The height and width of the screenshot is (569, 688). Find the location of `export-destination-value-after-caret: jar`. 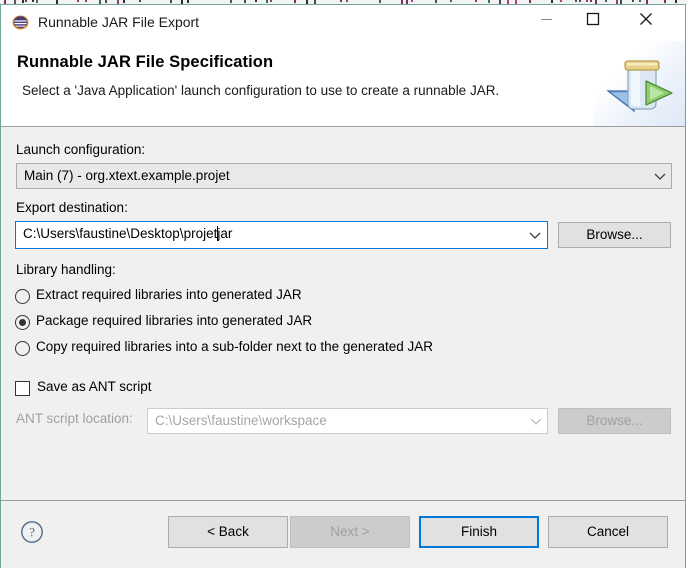

export-destination-value-after-caret: jar is located at coordinates (225, 233).